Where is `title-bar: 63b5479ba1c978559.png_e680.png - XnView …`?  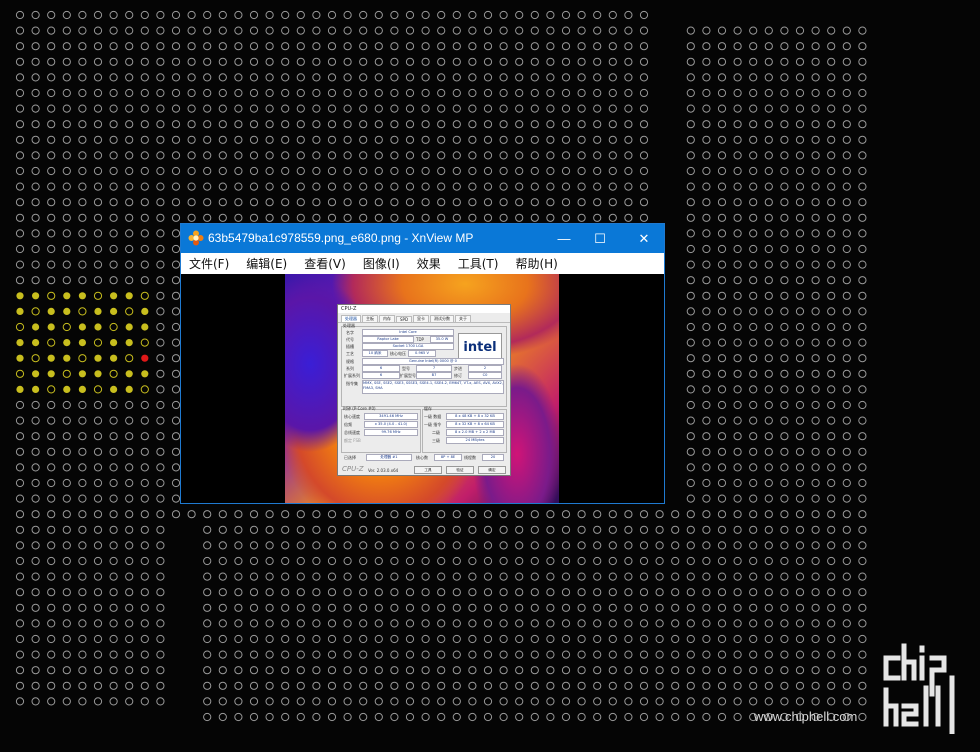
title-bar: 63b5479ba1c978559.png_e680.png - XnView … is located at coordinates (422, 238).